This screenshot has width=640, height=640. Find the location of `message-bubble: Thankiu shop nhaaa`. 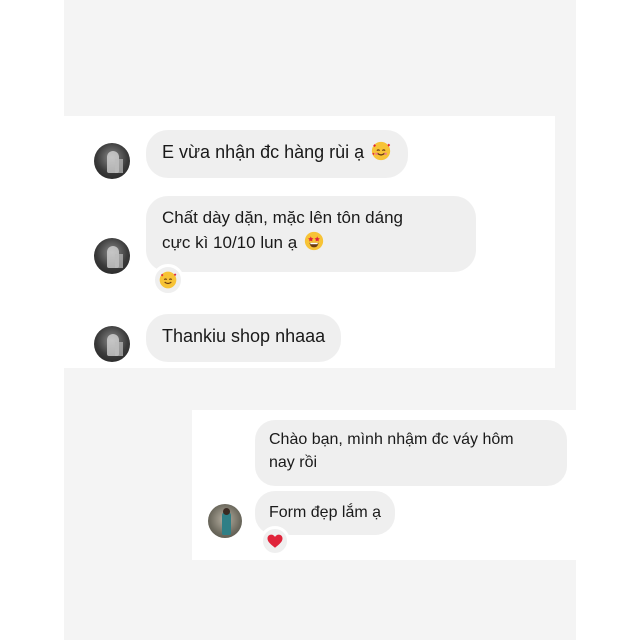

message-bubble: Thankiu shop nhaaa is located at coordinates (244, 338).